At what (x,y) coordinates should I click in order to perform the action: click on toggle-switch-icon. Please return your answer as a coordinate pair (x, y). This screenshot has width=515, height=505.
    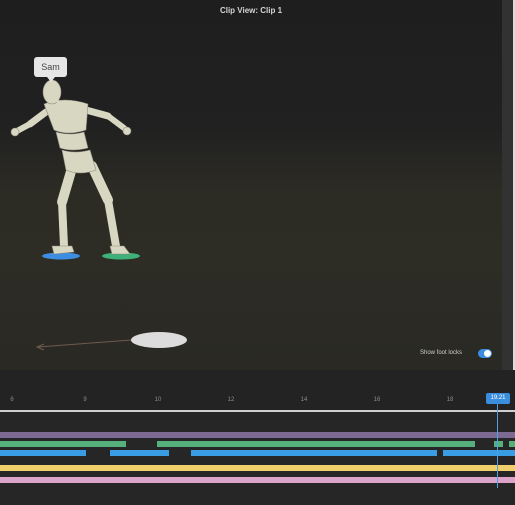
    Looking at the image, I should click on (485, 353).